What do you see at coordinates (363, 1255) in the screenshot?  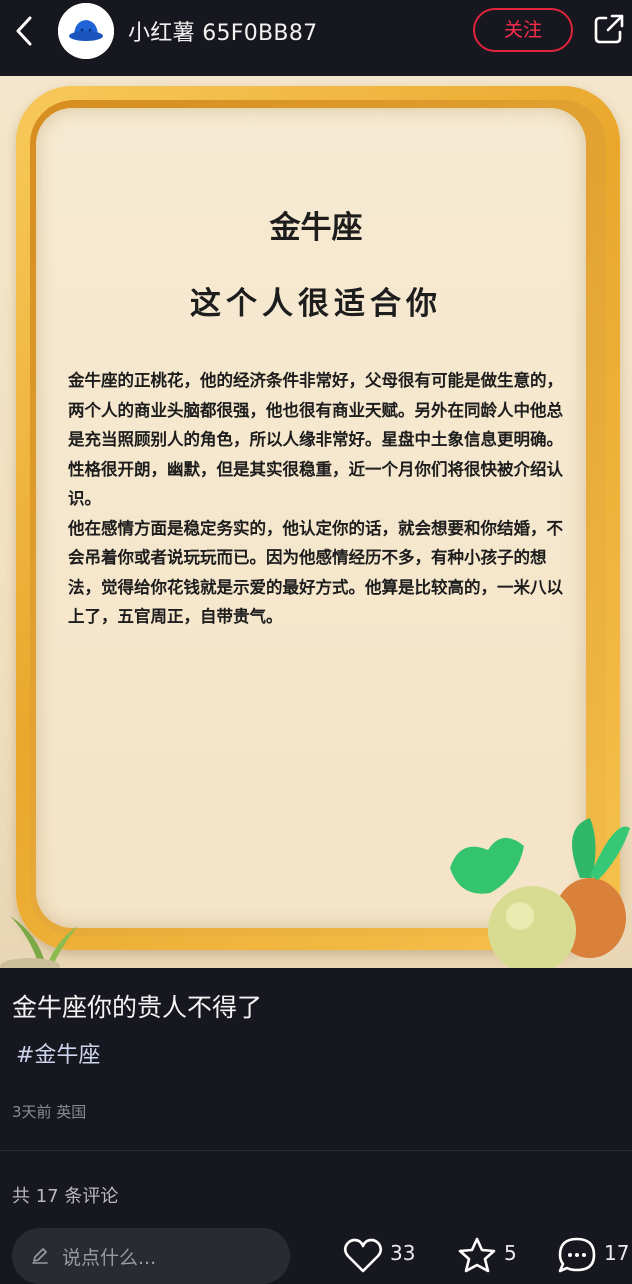 I see `heart-icon` at bounding box center [363, 1255].